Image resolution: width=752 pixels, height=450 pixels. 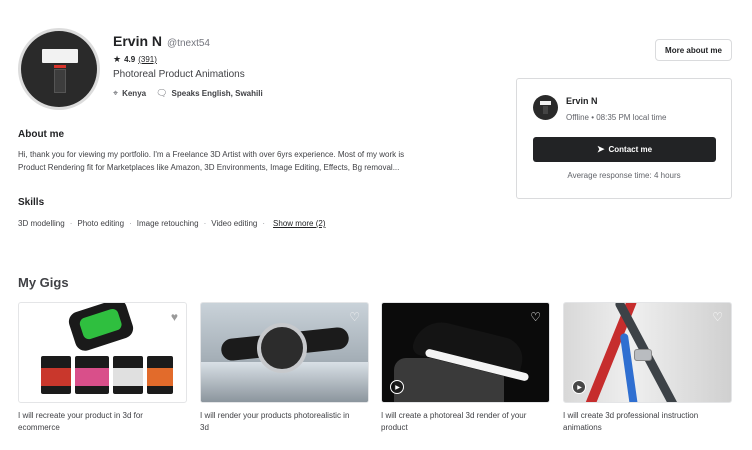 What do you see at coordinates (162, 93) in the screenshot?
I see `speech-bubble-icon: 🗨` at bounding box center [162, 93].